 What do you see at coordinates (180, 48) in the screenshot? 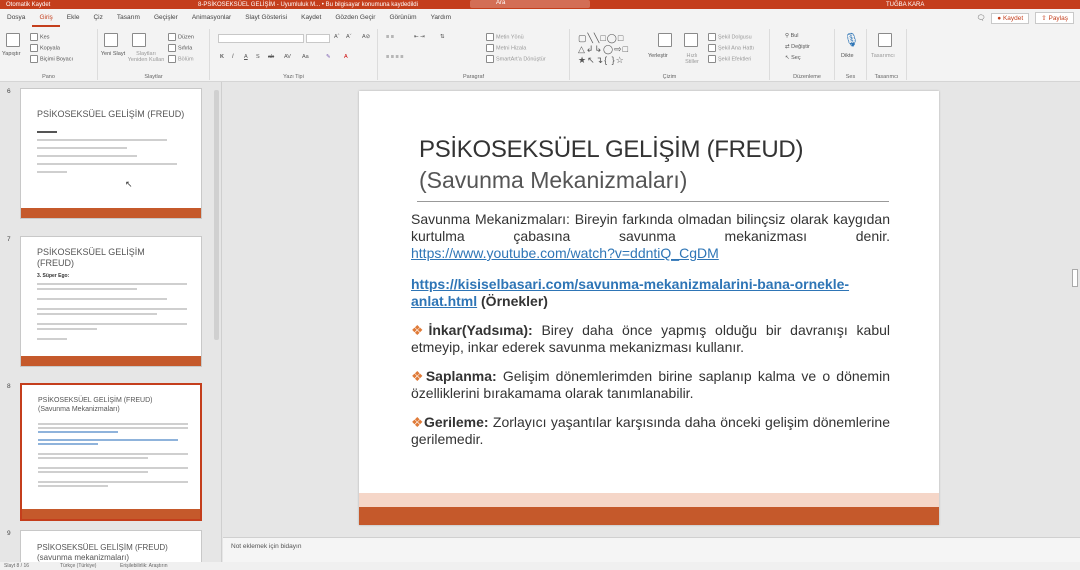
I see `reset-button: Sıfırla` at bounding box center [180, 48].